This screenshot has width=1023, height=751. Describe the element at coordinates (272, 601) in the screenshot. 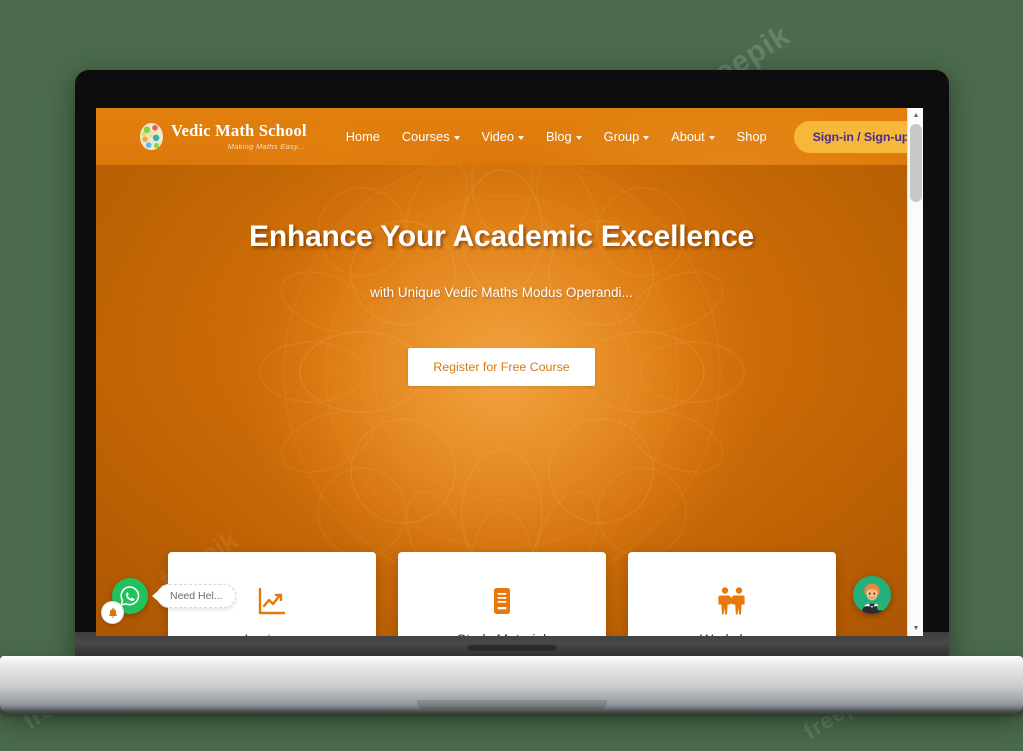

I see `growth-chart-icon` at that location.